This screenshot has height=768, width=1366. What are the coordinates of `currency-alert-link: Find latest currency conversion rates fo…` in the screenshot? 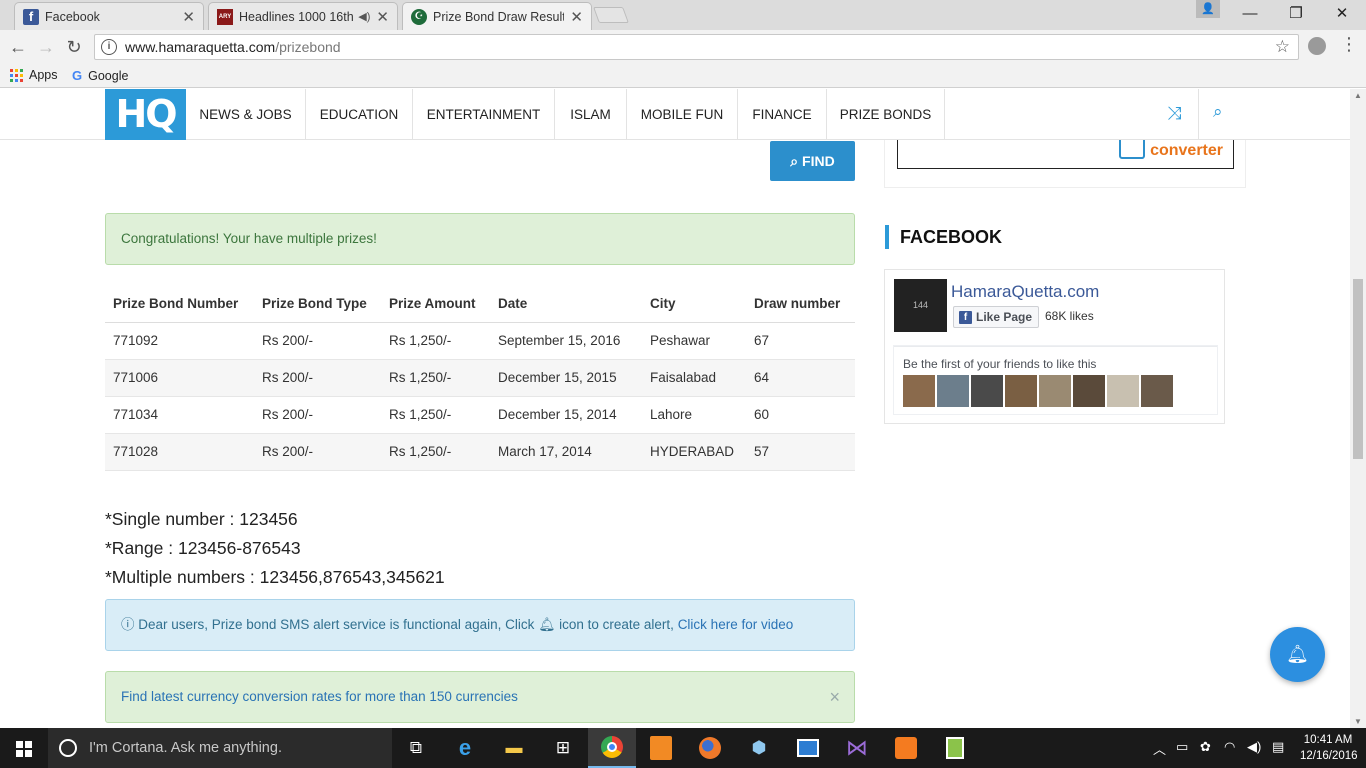 It's located at (319, 696).